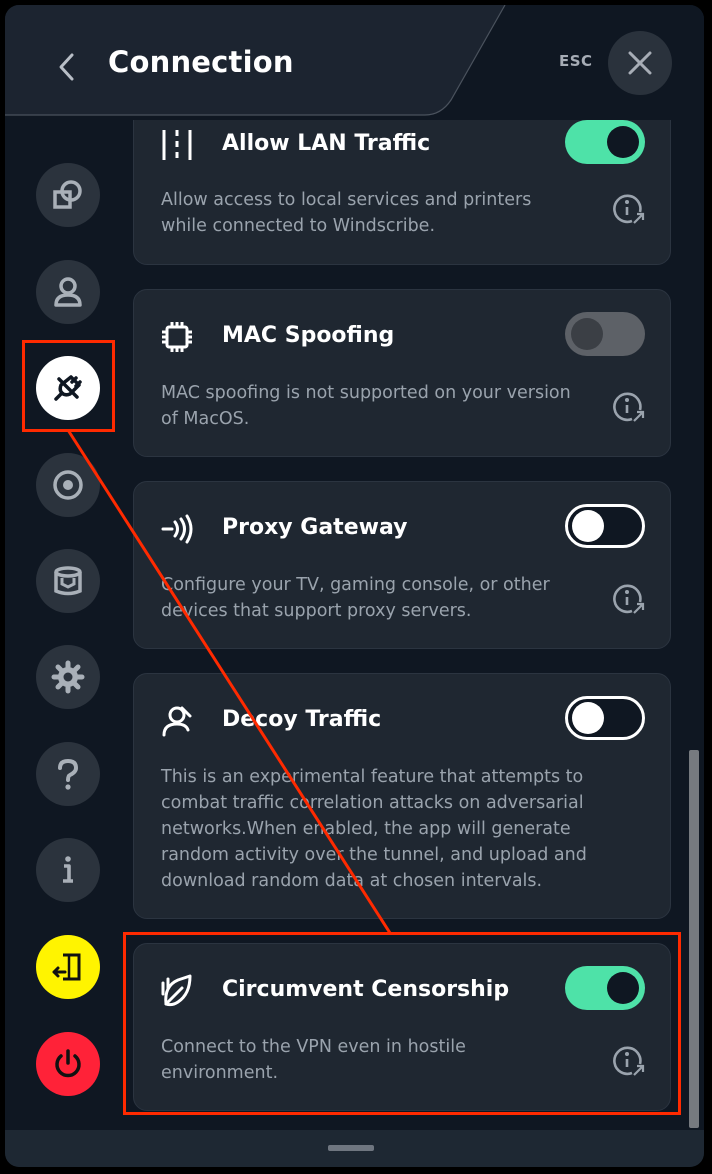 This screenshot has width=712, height=1174. I want to click on scrollbar-thumb, so click(694, 939).